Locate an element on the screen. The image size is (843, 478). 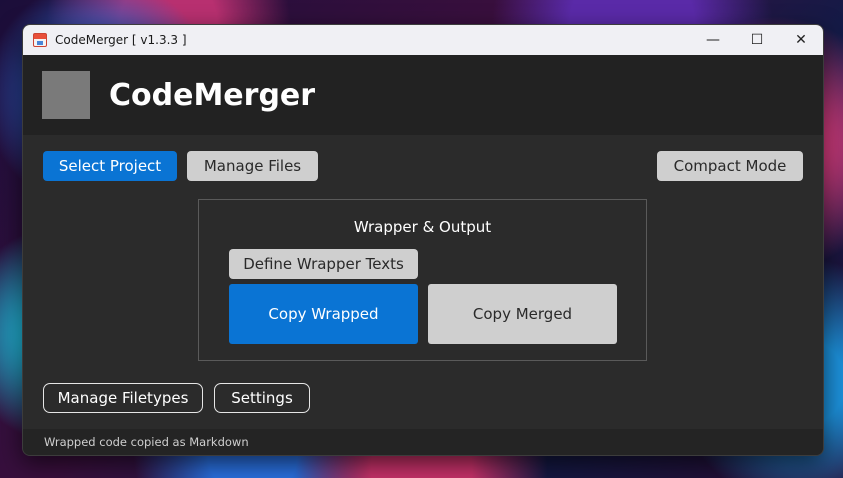
select-project-button: Select Project is located at coordinates (110, 166).